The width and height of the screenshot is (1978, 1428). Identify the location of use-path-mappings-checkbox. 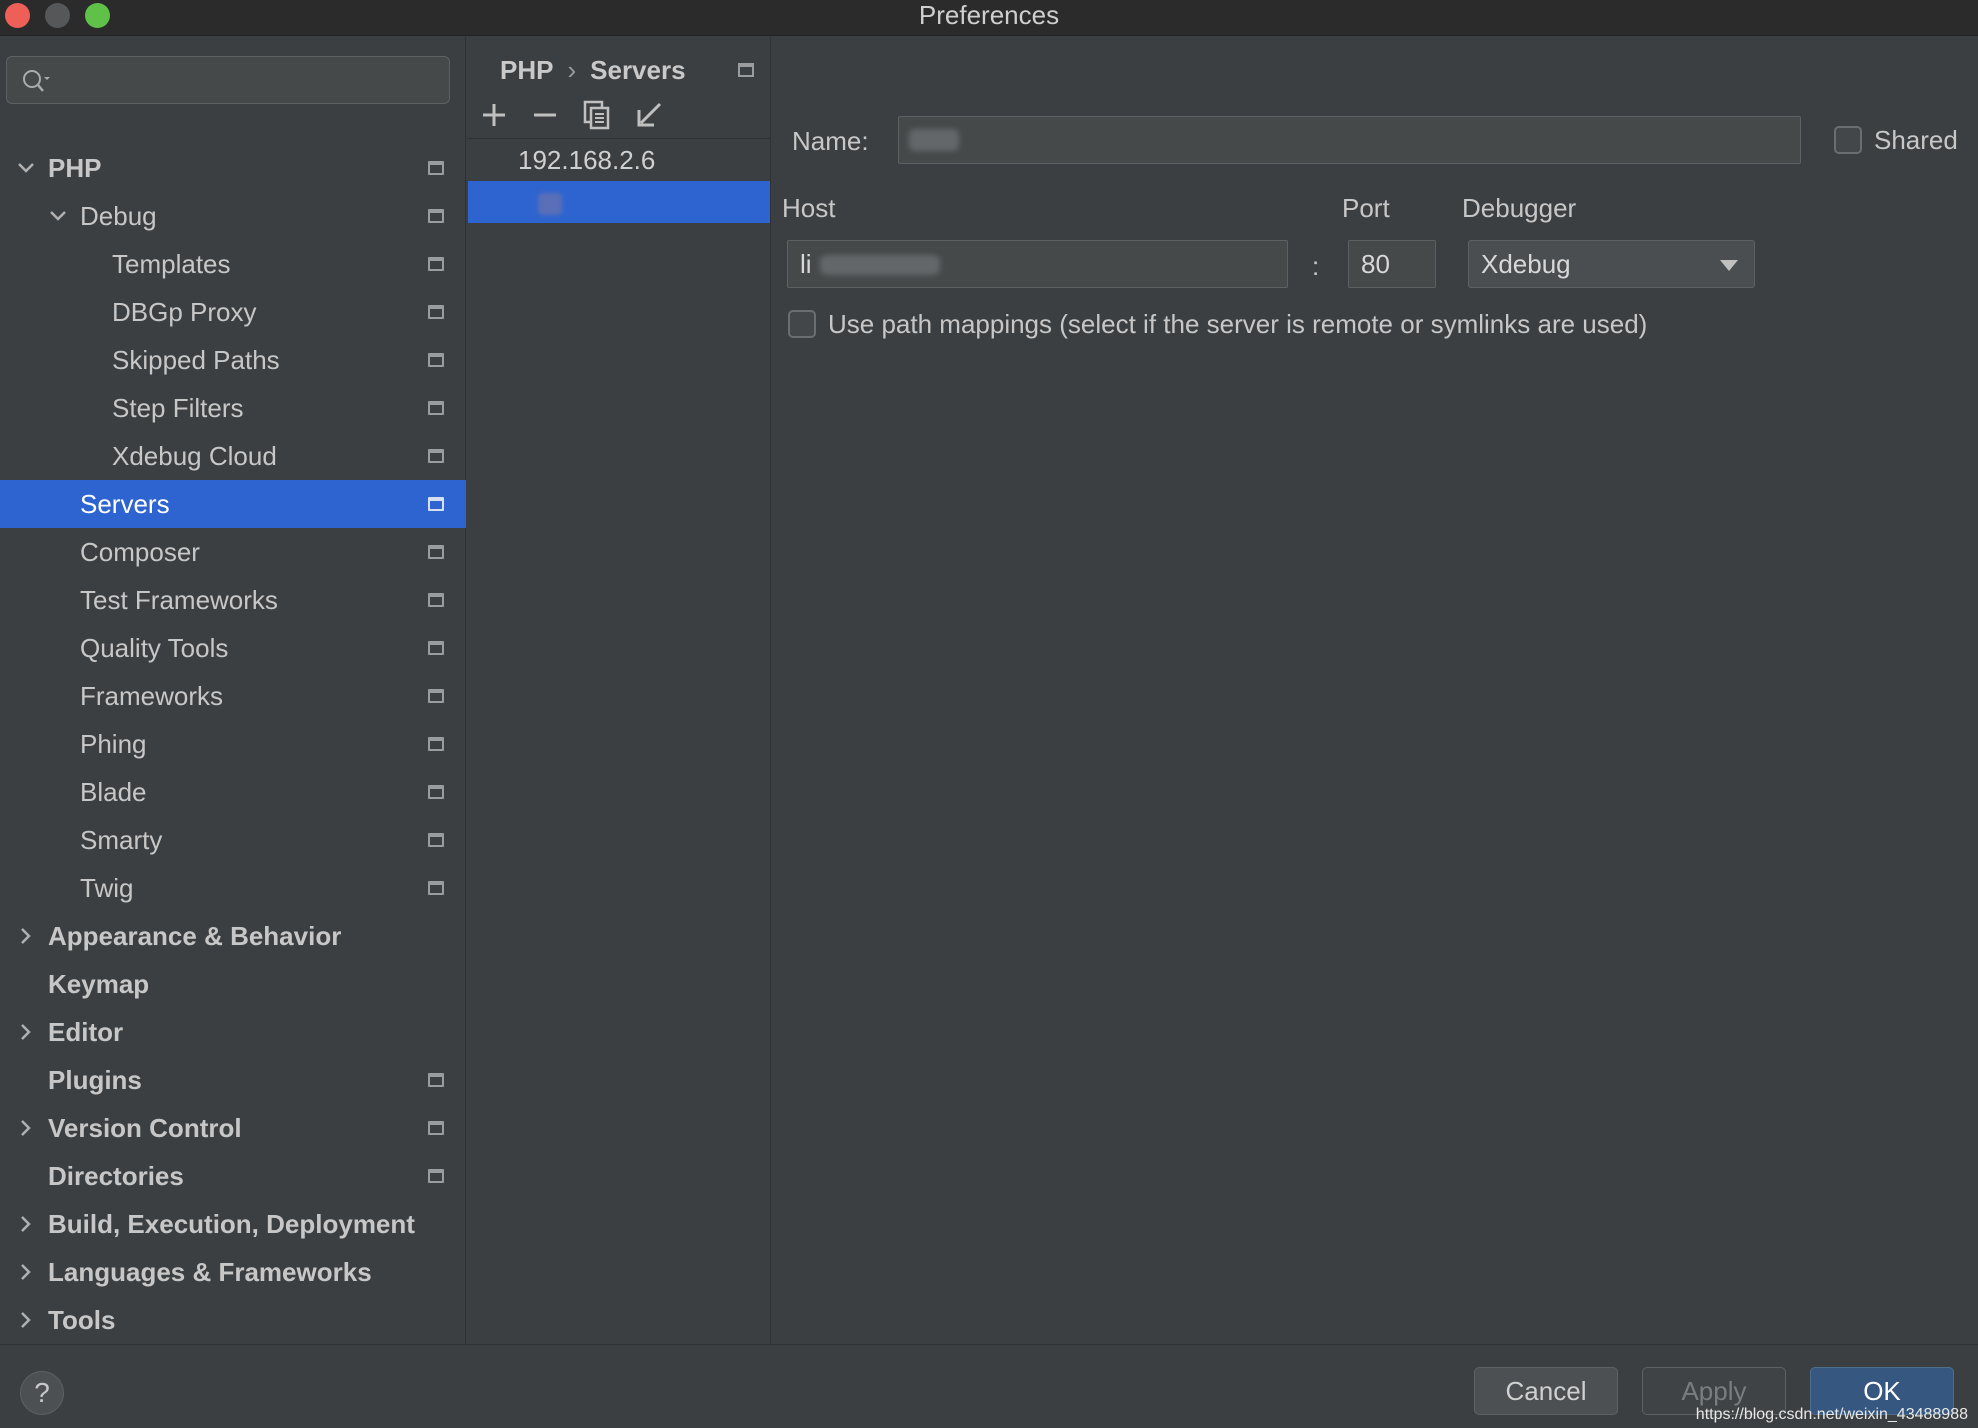
(802, 324).